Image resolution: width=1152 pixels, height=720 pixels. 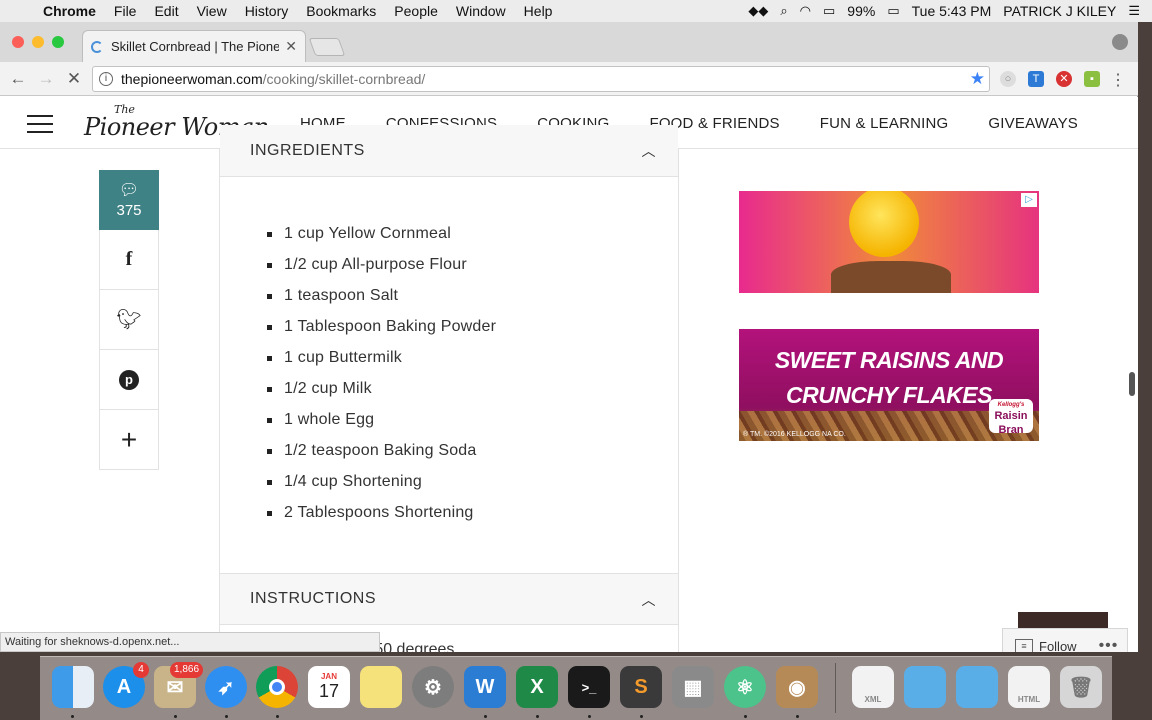 What do you see at coordinates (381, 237) in the screenshot?
I see `ingredient-item: 1 cup Yellow Cornmeal` at bounding box center [381, 237].